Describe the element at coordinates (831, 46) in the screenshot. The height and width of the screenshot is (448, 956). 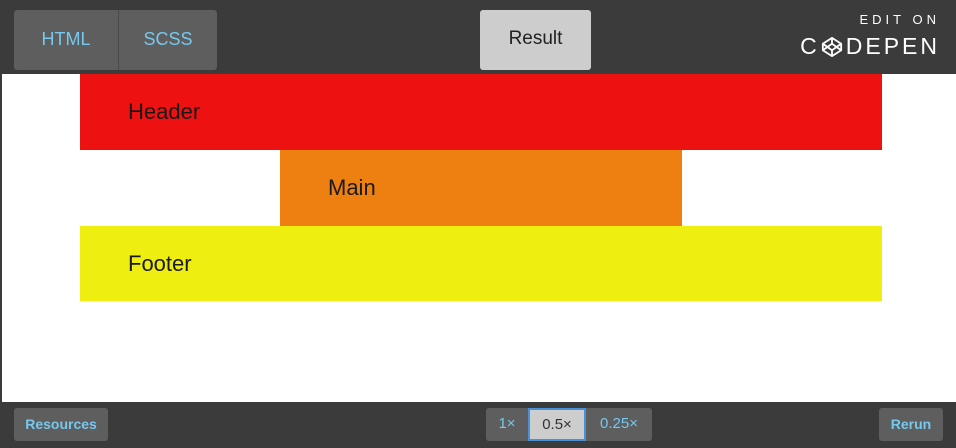
I see `codepen-cube-icon` at that location.